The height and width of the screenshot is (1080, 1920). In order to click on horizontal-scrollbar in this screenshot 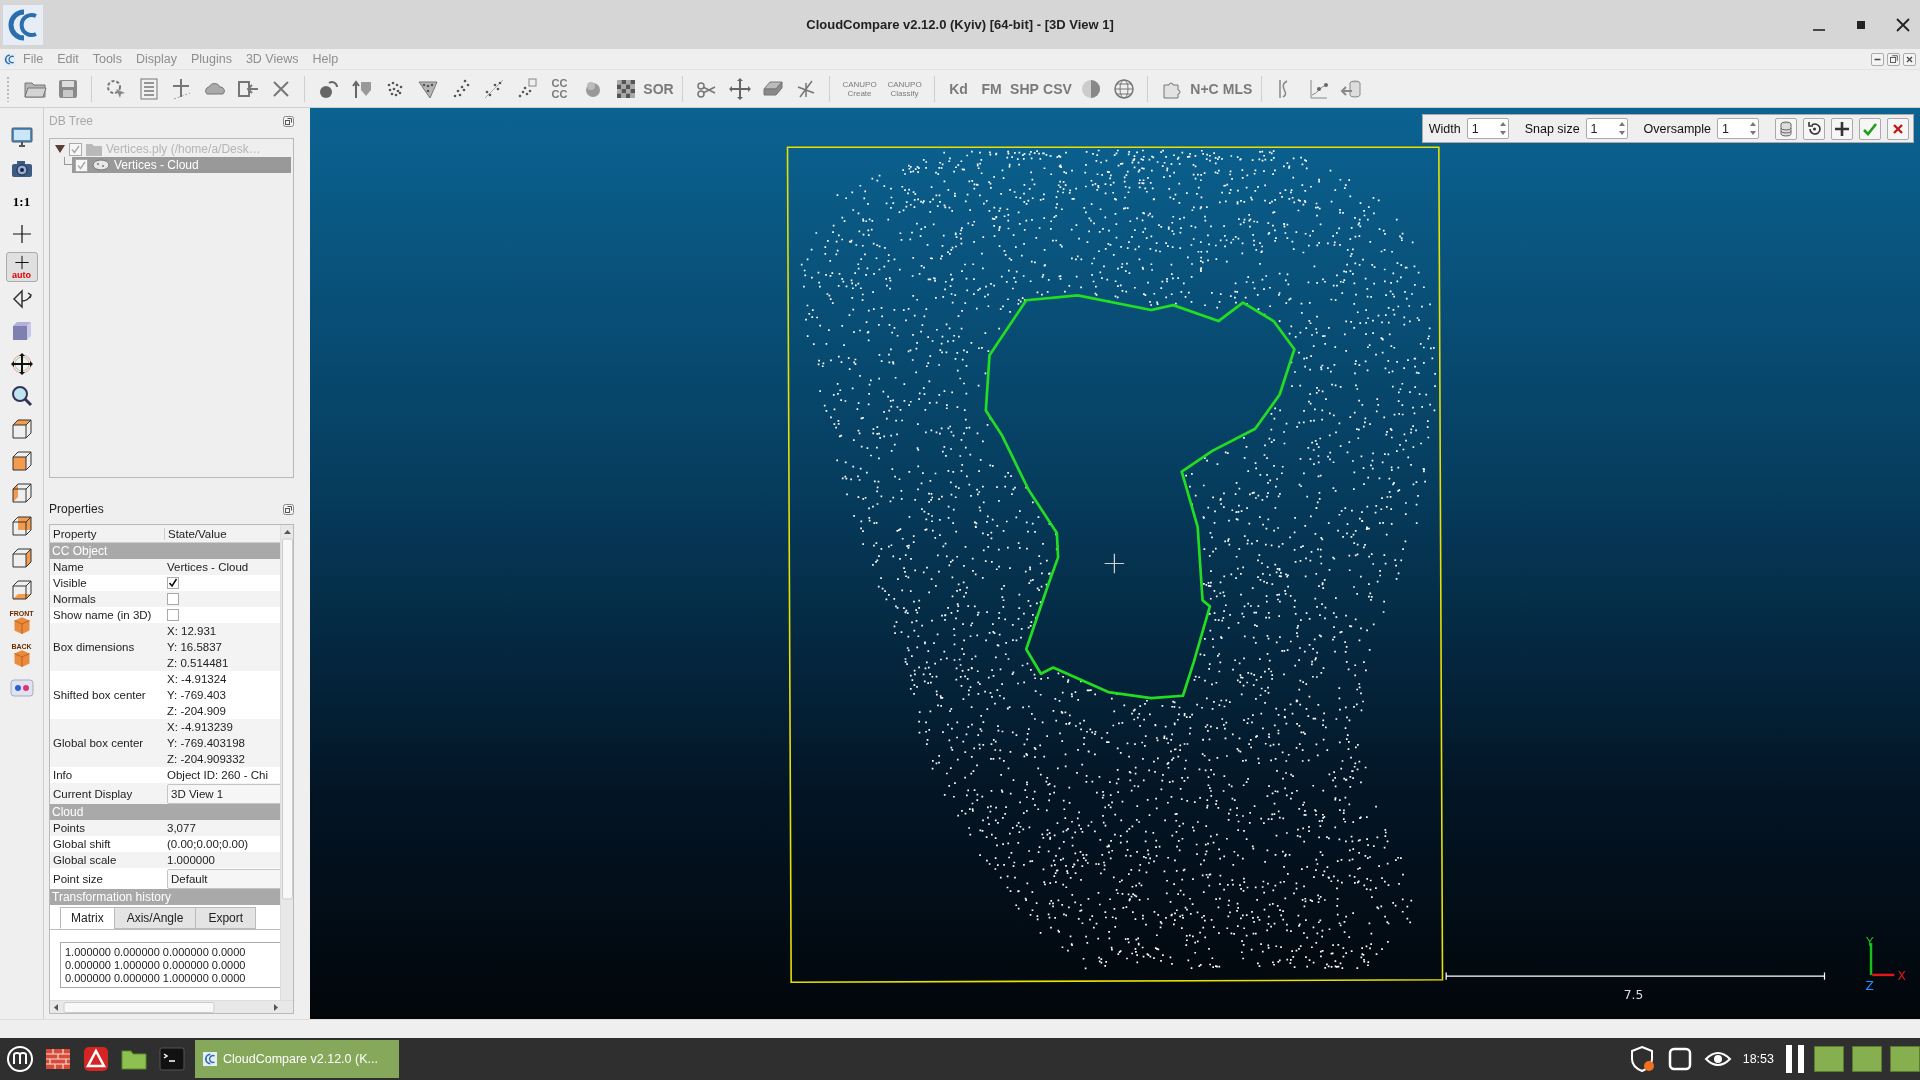, I will do `click(171, 1006)`.